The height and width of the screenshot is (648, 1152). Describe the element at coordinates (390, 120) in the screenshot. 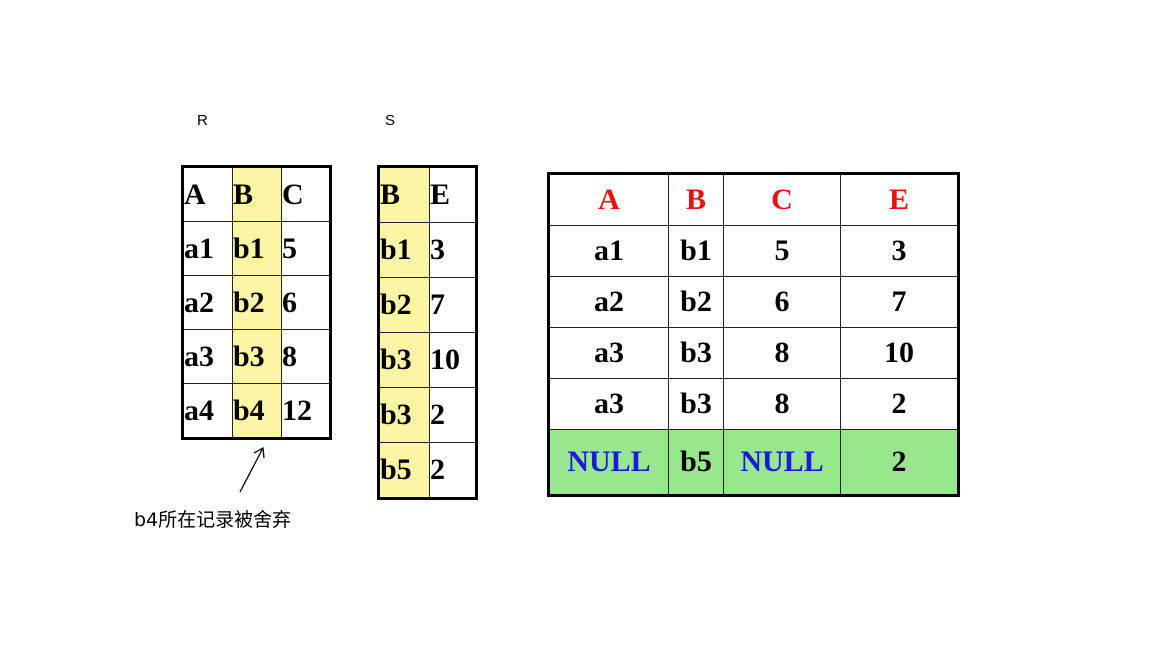

I see `relation-s-label: S` at that location.